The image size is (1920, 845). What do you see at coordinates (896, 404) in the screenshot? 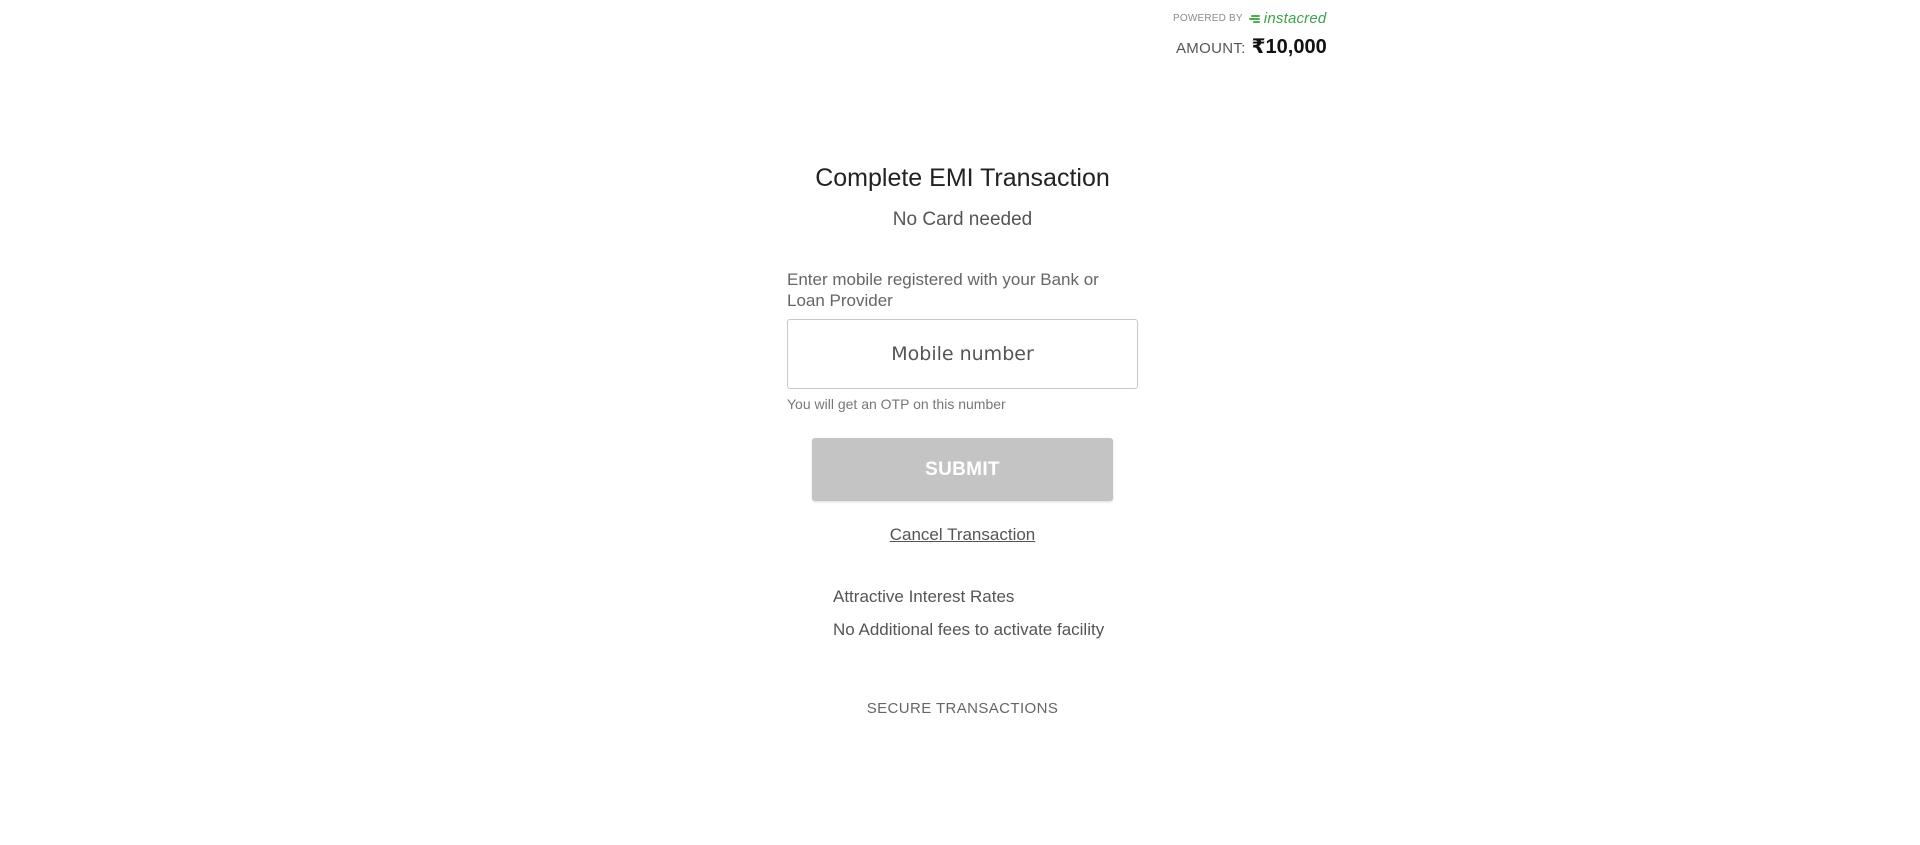
I see `otp-hint-text: You will get an OTP on this number` at bounding box center [896, 404].